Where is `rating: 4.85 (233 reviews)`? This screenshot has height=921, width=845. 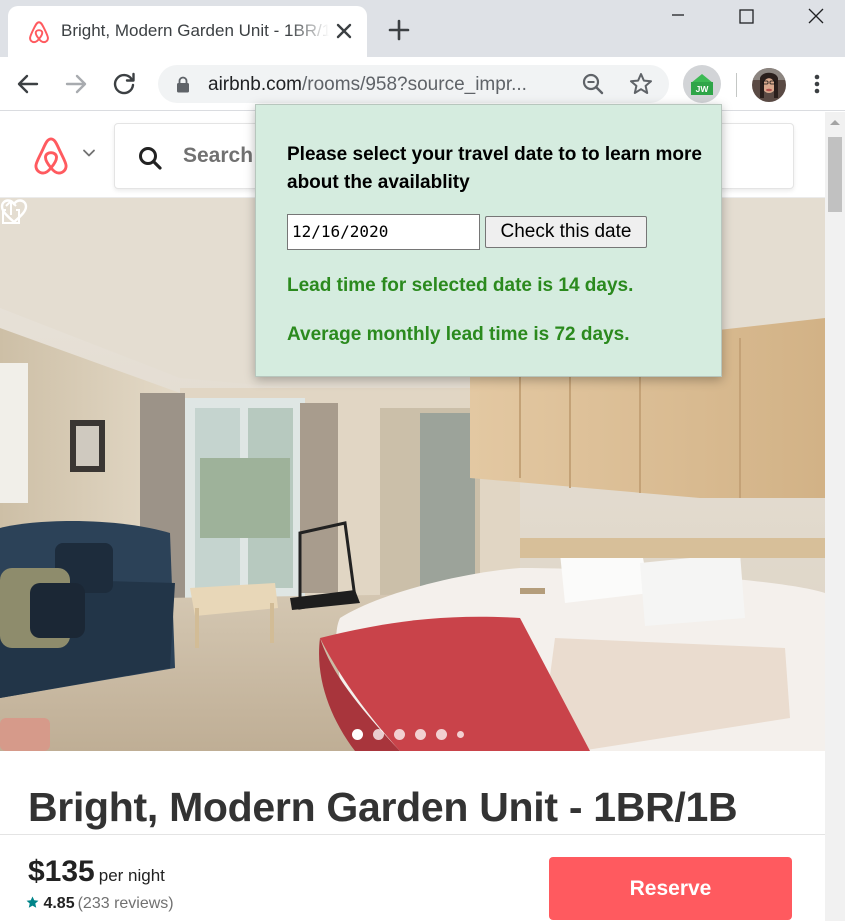
rating: 4.85 (233 reviews) is located at coordinates (100, 904).